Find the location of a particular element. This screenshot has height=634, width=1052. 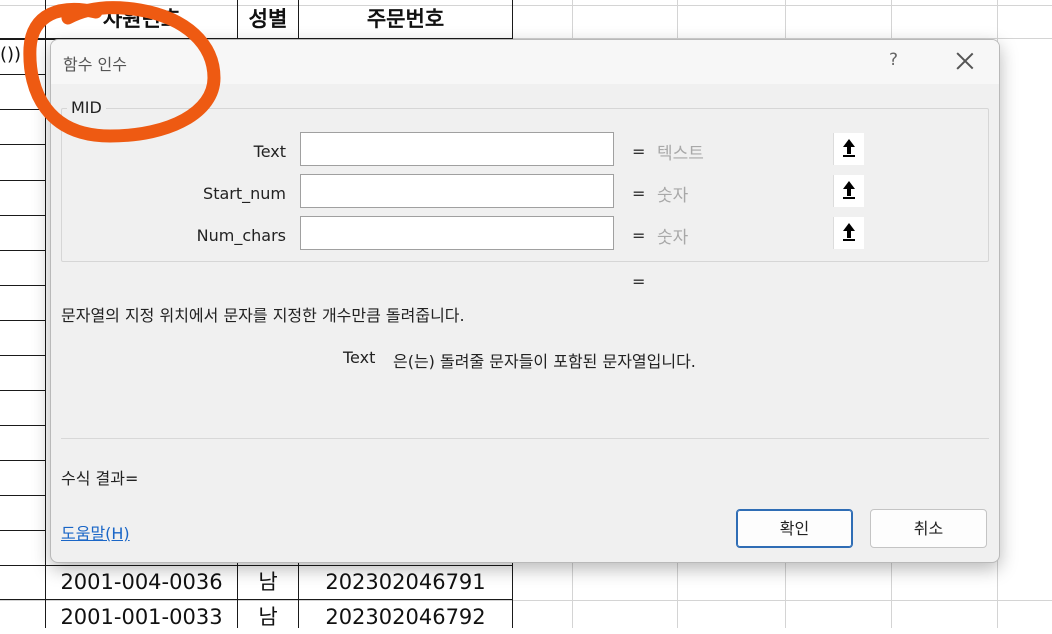

arg-input-start-num is located at coordinates (582, 191).